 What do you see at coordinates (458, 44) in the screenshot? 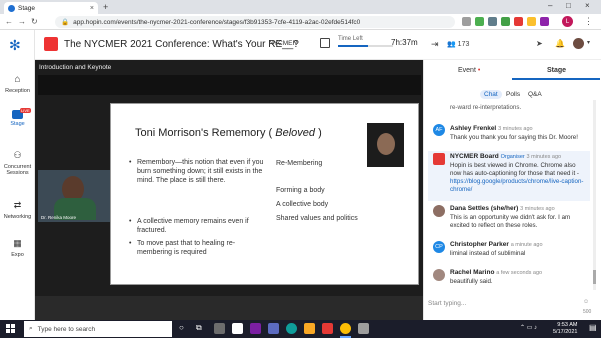
I see `attendees: 👥 173` at bounding box center [458, 44].